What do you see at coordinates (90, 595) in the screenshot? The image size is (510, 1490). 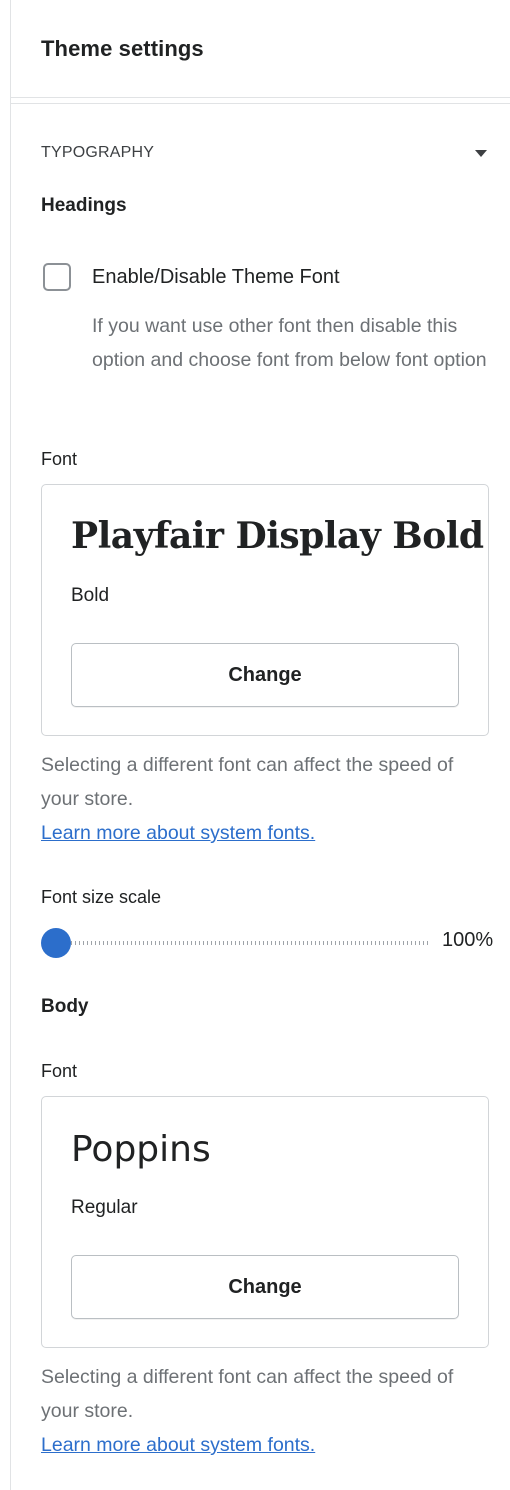 I see `headings-font-style: Bold` at bounding box center [90, 595].